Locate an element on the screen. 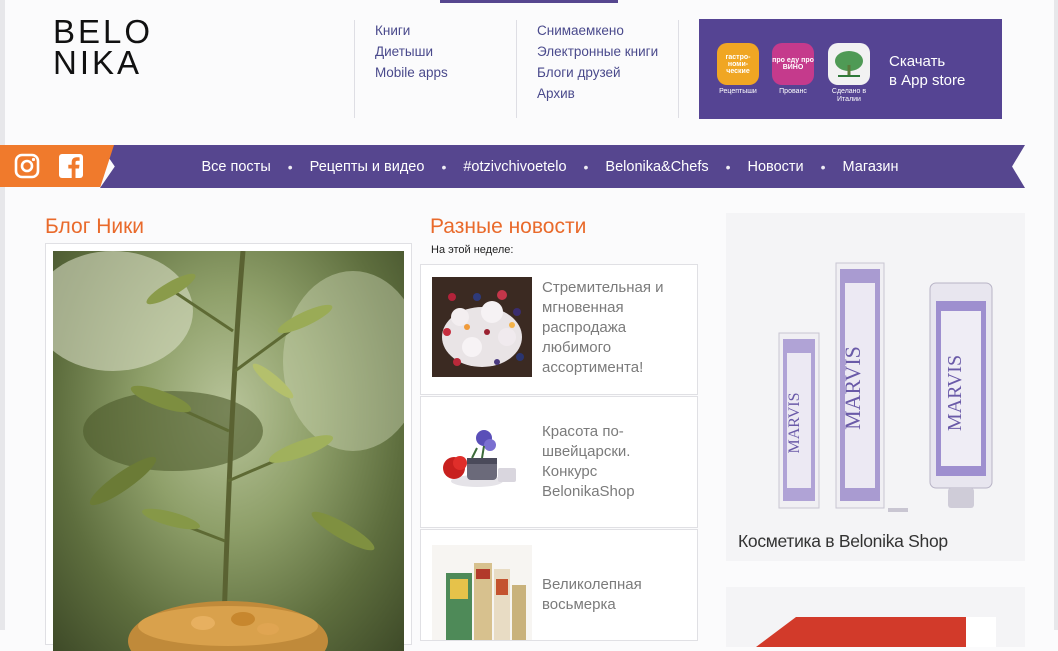  app-caption-provence: Прованс is located at coordinates (793, 91).